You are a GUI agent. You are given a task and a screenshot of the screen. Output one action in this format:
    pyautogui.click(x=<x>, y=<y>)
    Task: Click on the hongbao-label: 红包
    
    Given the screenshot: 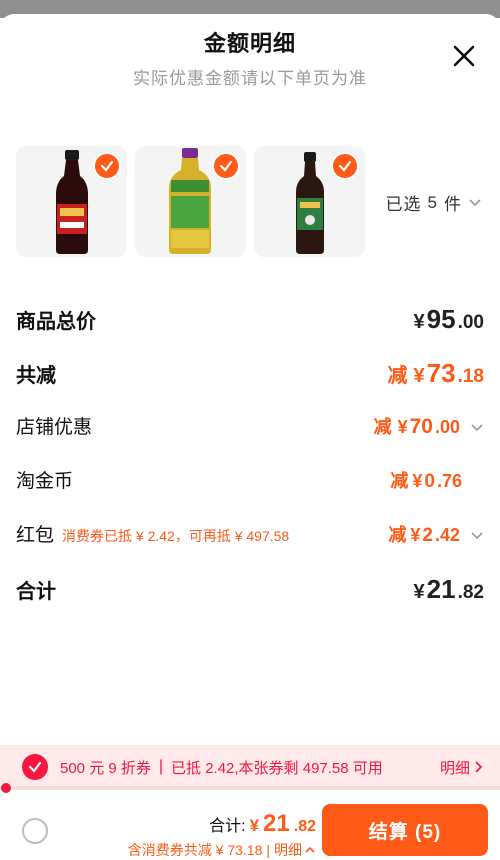 What is the action you would take?
    pyautogui.click(x=35, y=535)
    